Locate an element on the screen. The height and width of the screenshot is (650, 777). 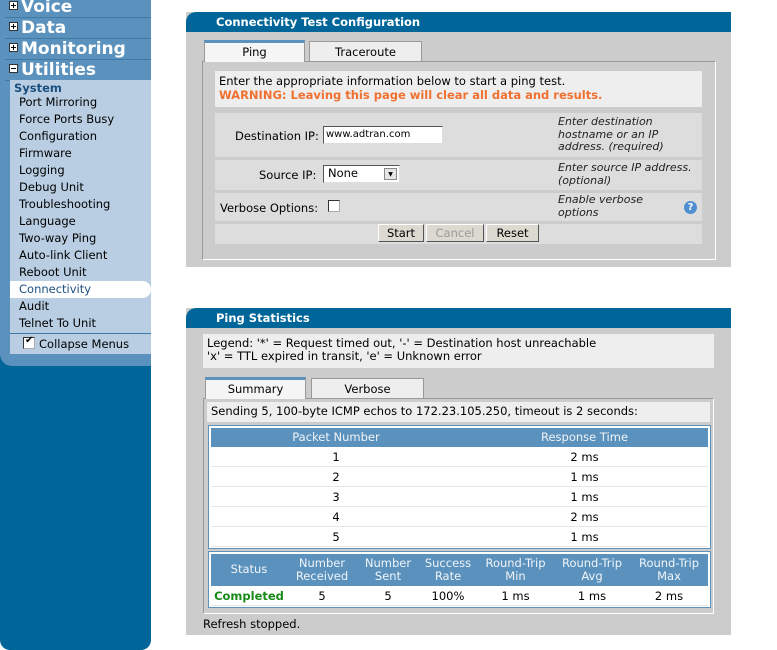
col-header-rtt-max: Round-Trip Max is located at coordinates (669, 569).